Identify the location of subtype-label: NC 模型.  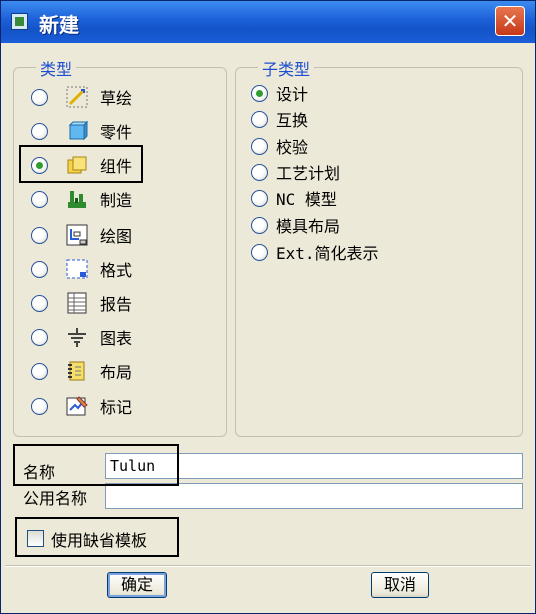
(306, 199).